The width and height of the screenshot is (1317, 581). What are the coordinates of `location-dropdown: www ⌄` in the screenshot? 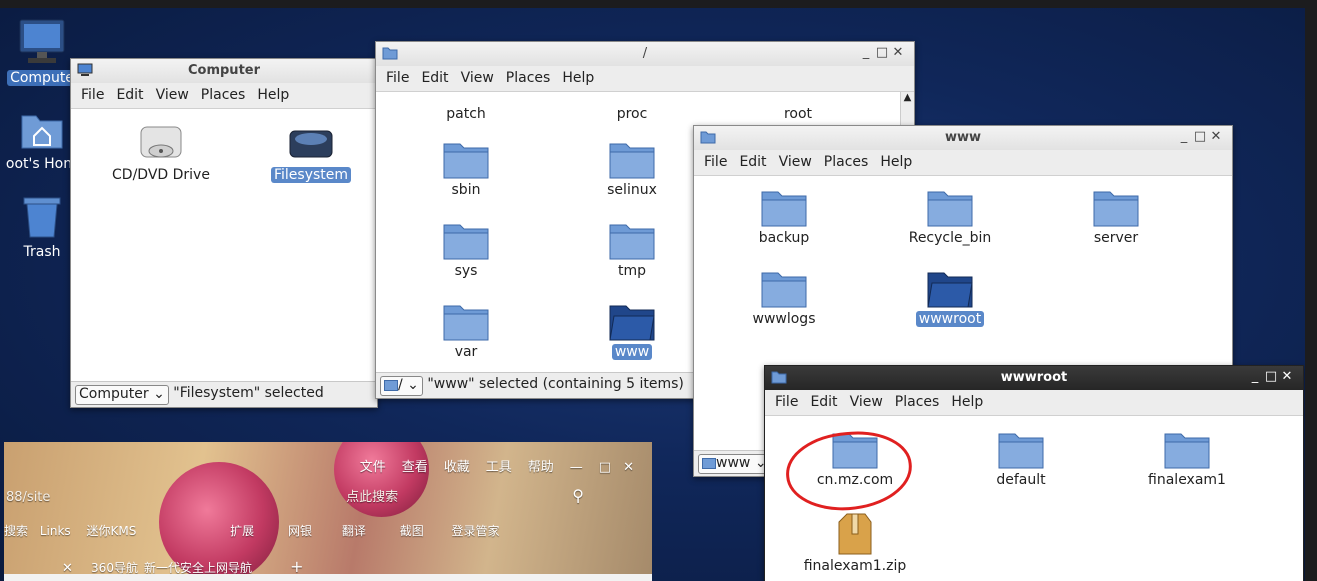 It's located at (734, 464).